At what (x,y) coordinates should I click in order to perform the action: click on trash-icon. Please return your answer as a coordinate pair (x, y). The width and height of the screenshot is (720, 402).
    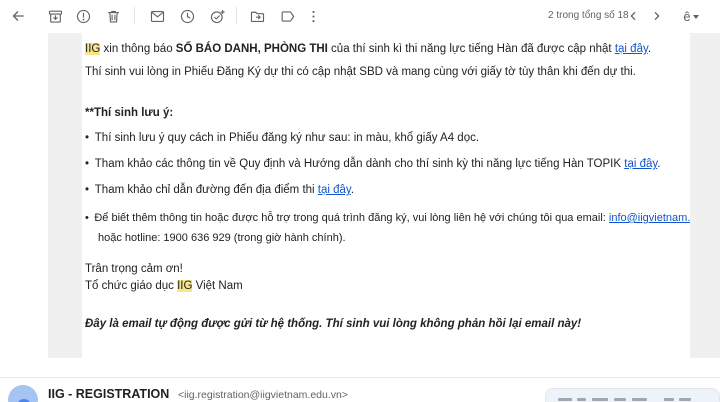
    Looking at the image, I should click on (113, 16).